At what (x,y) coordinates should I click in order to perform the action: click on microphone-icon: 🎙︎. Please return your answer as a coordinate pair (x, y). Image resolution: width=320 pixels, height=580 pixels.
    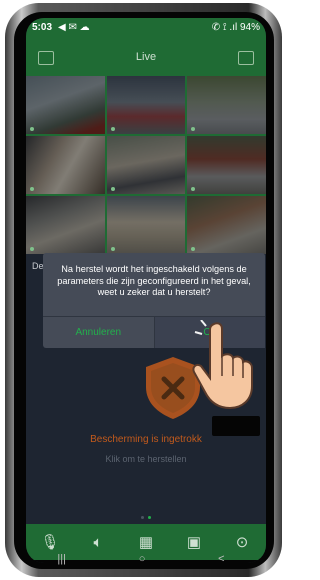
    Looking at the image, I should click on (50, 542).